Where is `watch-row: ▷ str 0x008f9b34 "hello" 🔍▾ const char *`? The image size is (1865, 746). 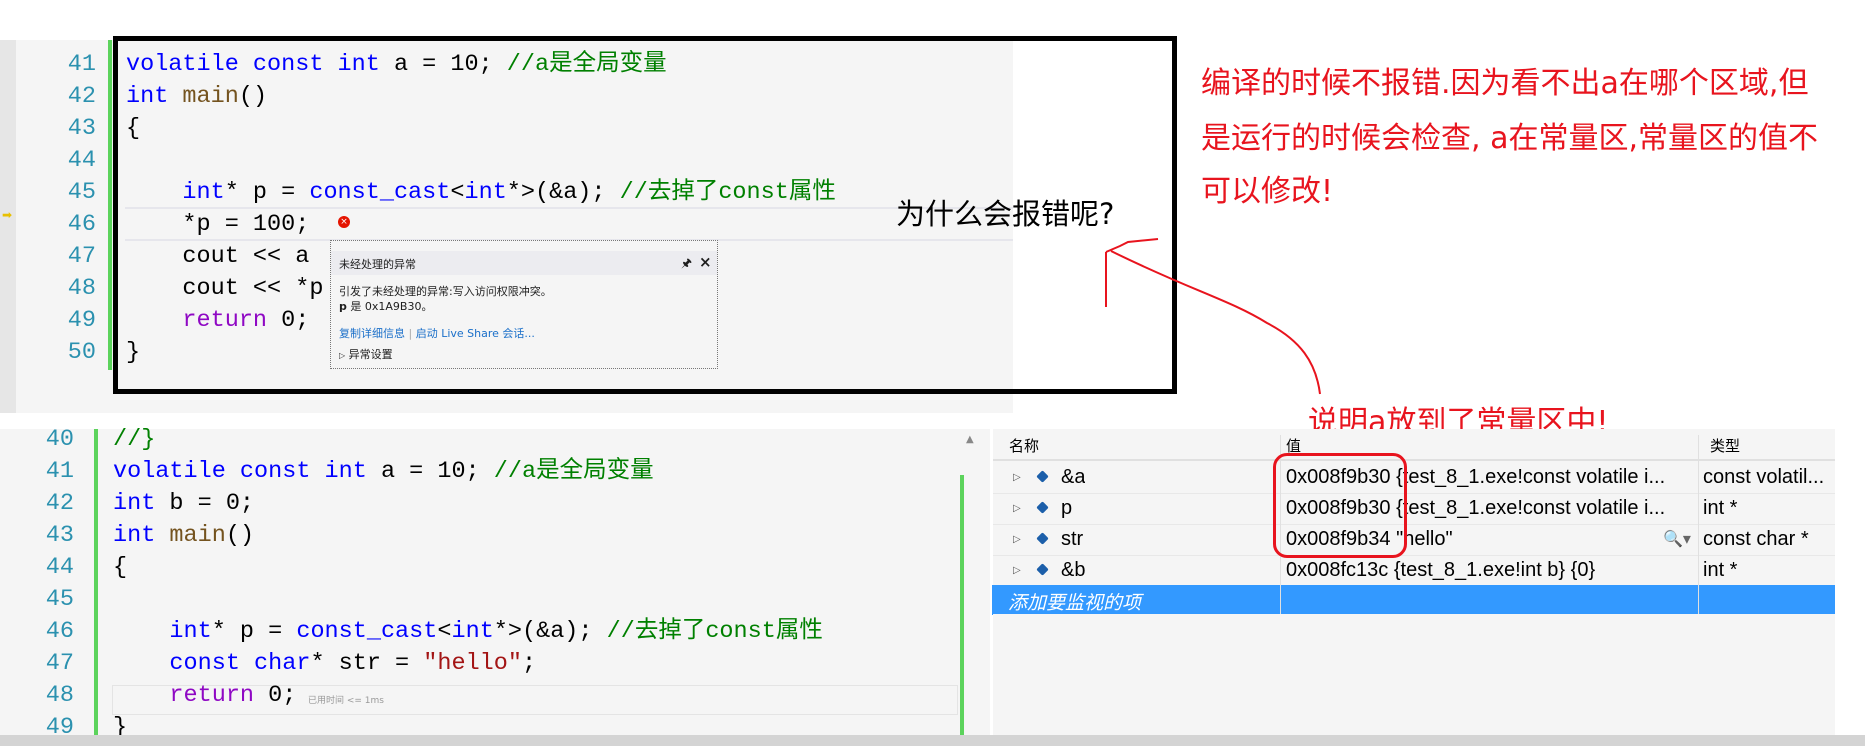 watch-row: ▷ str 0x008f9b34 "hello" 🔍▾ const char * is located at coordinates (1414, 540).